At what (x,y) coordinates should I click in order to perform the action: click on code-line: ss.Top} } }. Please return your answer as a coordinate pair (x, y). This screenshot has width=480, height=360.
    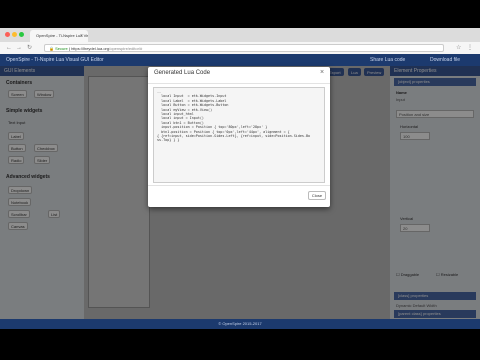
    Looking at the image, I should click on (168, 140).